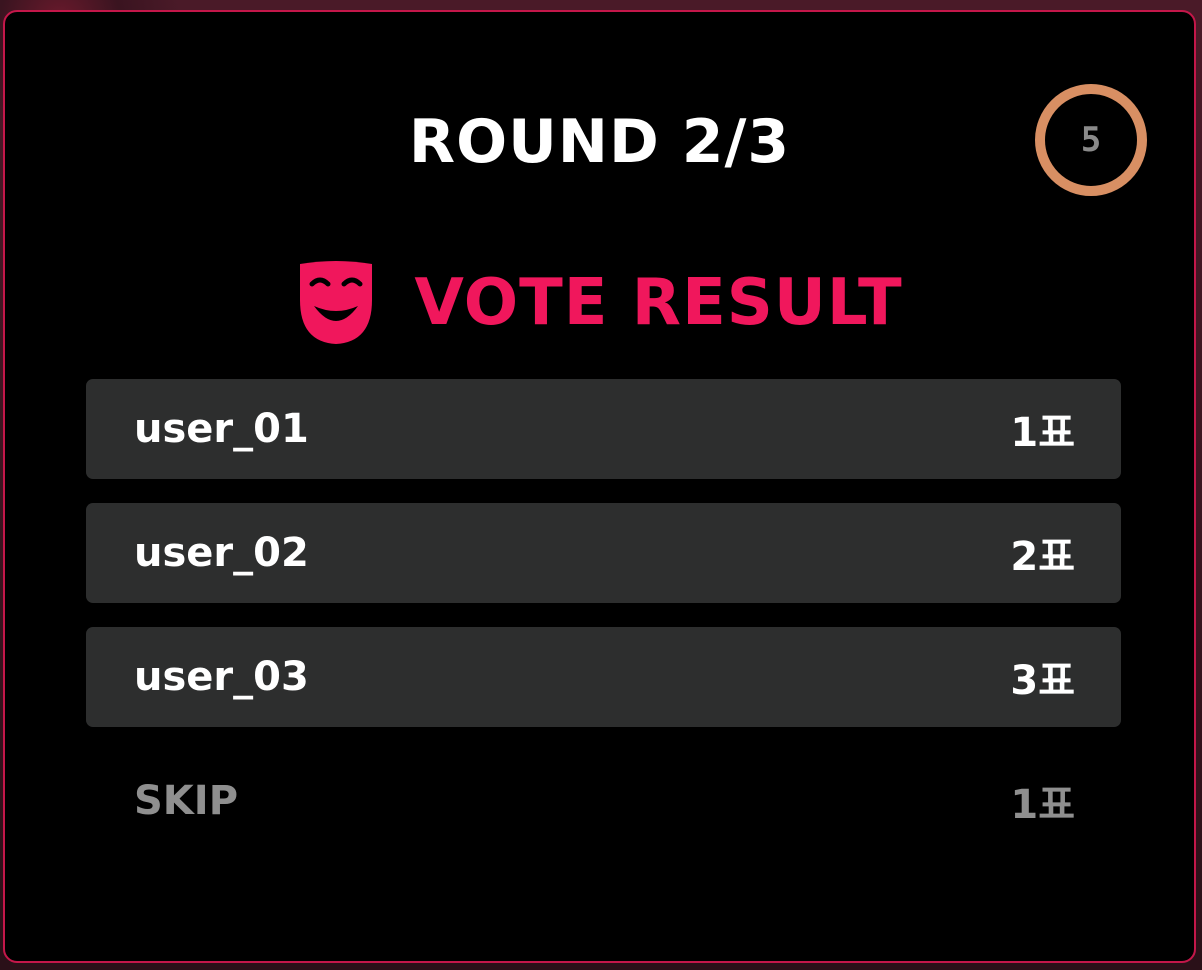  What do you see at coordinates (603, 429) in the screenshot?
I see `result-row-user-01: user_01 1표` at bounding box center [603, 429].